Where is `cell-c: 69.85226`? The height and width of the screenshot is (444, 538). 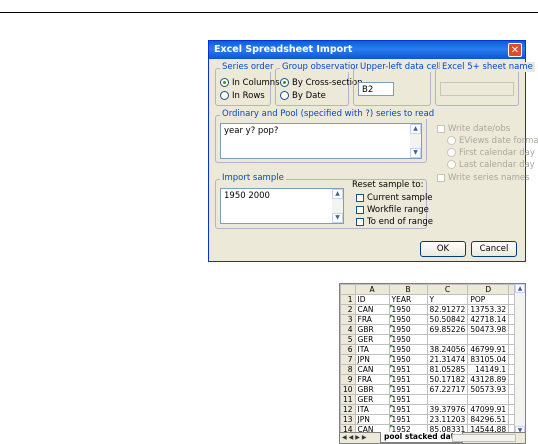 cell-c: 69.85226 is located at coordinates (447, 329).